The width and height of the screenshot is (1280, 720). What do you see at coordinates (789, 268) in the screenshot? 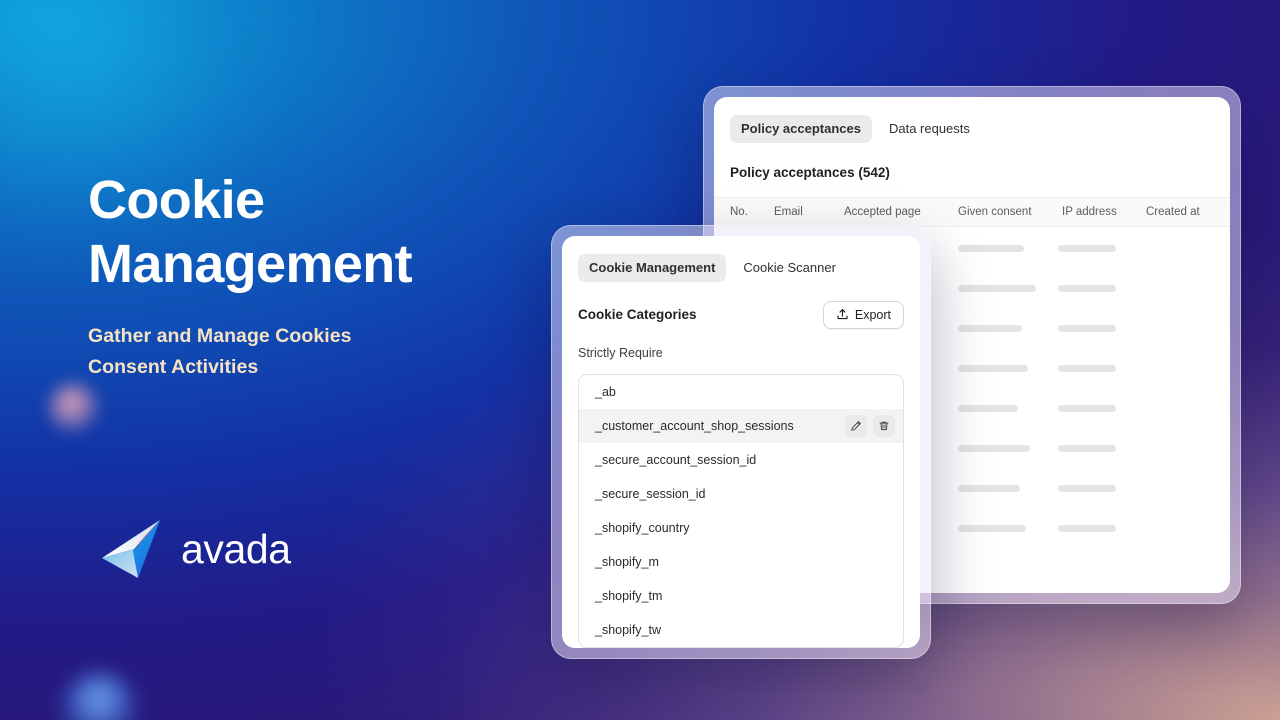
I see `tab-cookie-scanner: Cookie Scanner` at bounding box center [789, 268].